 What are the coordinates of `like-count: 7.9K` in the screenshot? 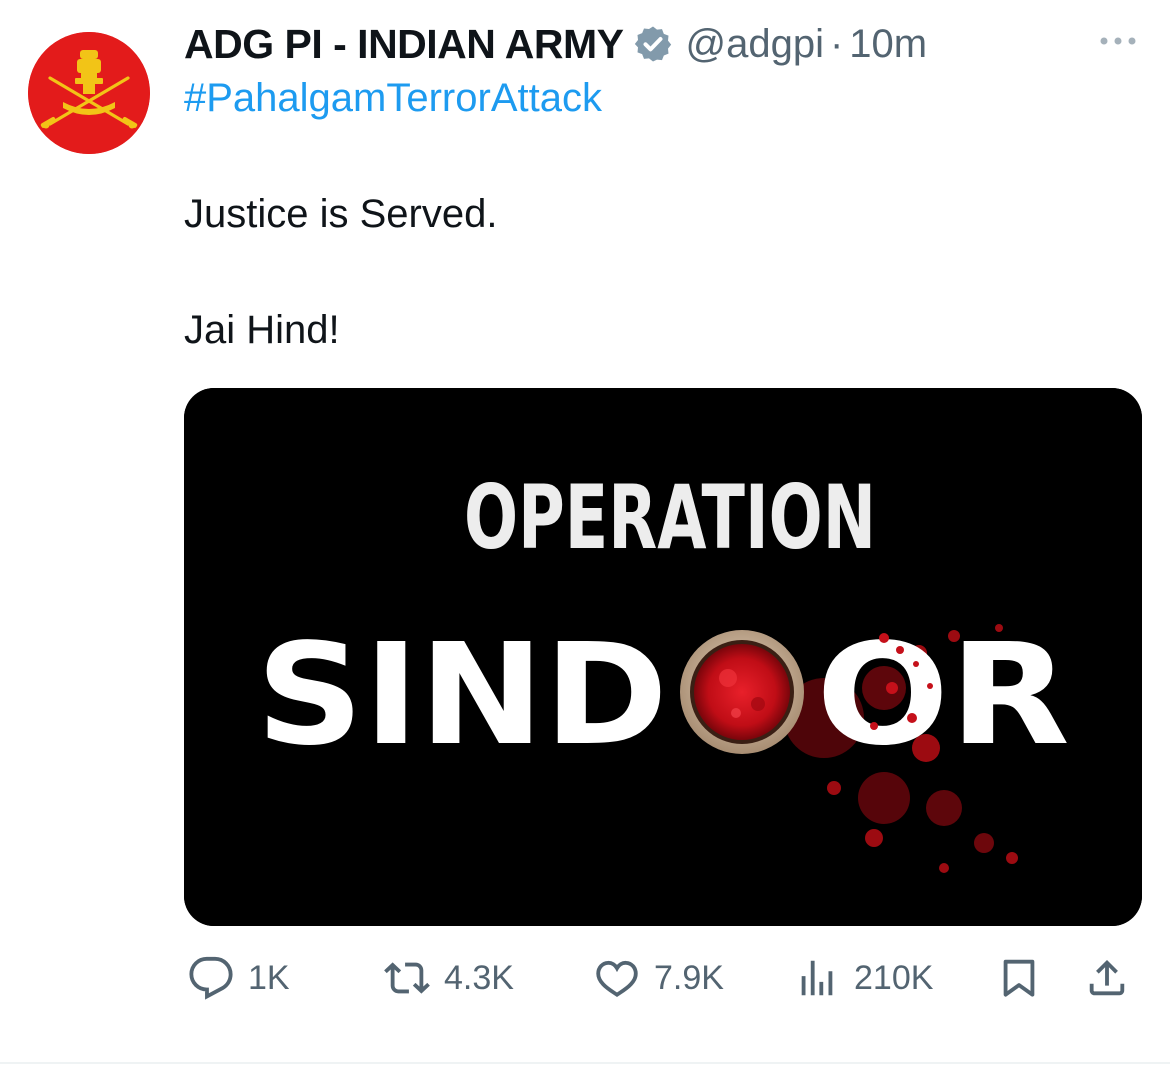 It's located at (689, 977).